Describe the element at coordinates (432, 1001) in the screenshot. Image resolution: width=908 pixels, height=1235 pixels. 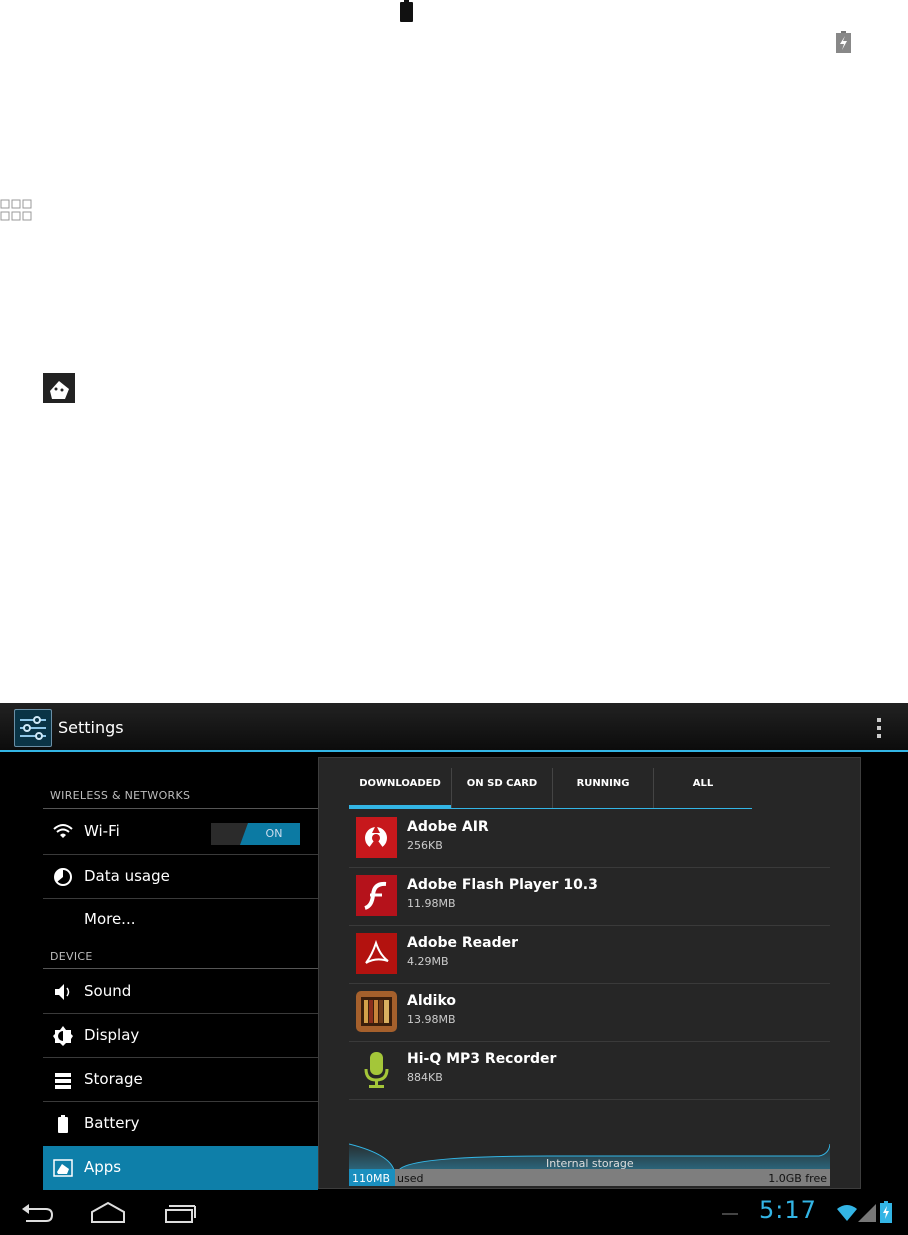
I see `app-name: Aldiko` at that location.